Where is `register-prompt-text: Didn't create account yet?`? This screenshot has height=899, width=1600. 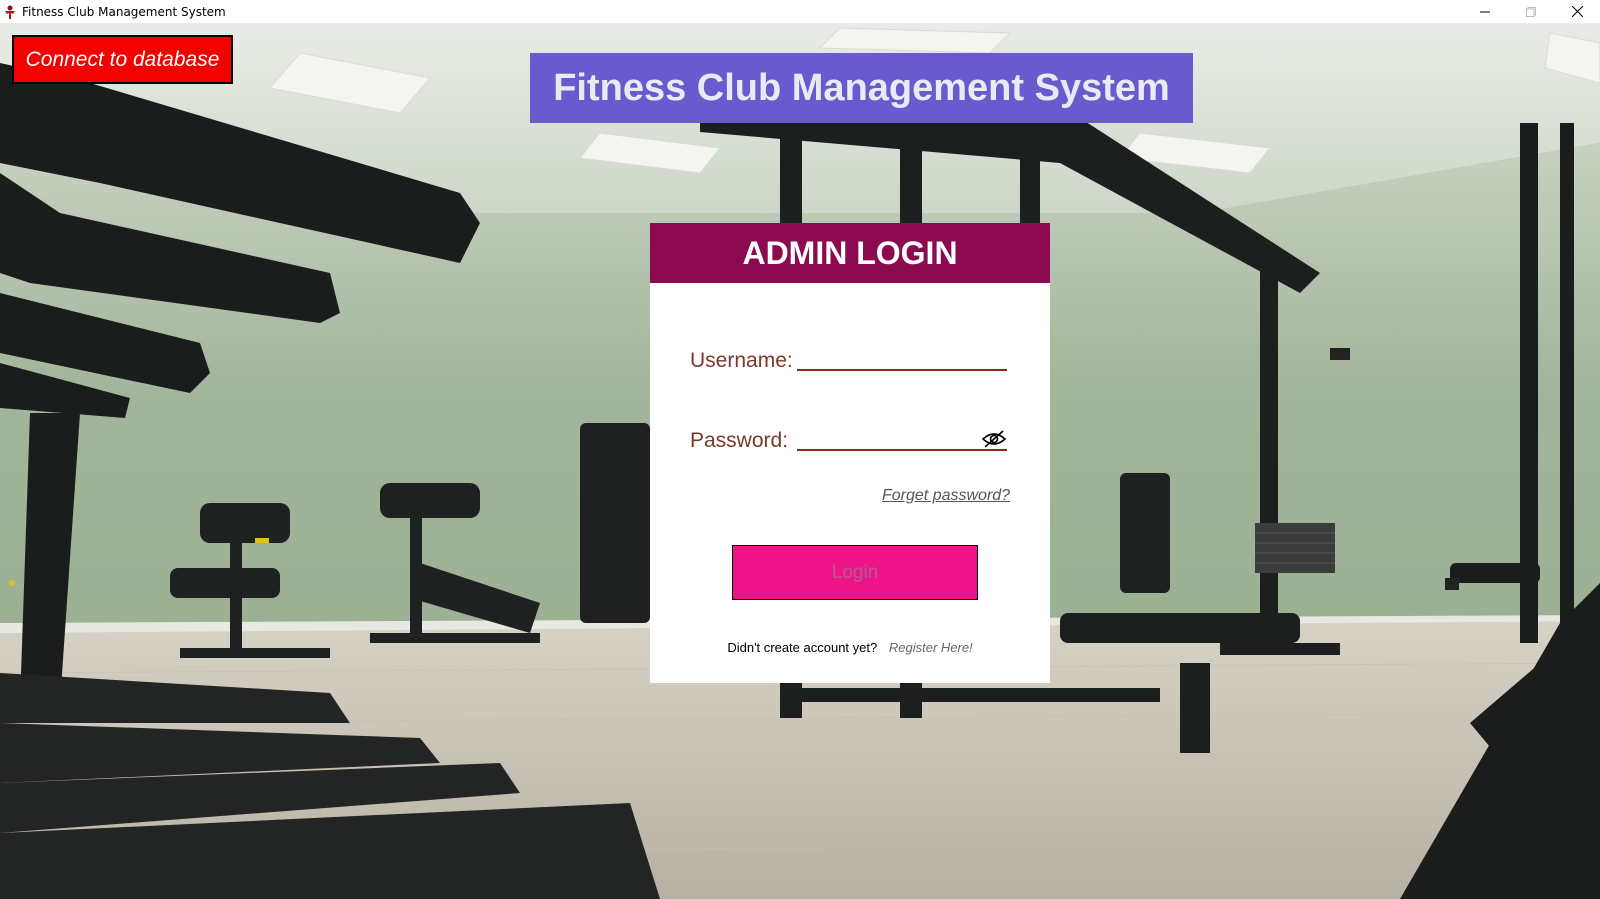 register-prompt-text: Didn't create account yet? is located at coordinates (802, 647).